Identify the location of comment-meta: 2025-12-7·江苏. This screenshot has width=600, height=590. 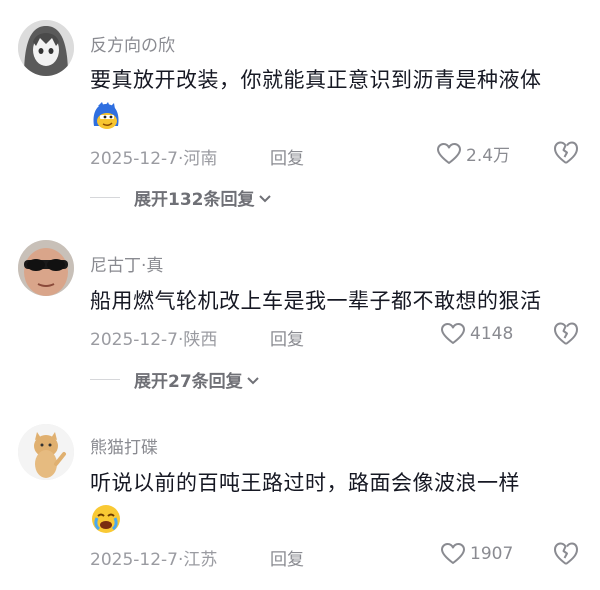
(153, 557).